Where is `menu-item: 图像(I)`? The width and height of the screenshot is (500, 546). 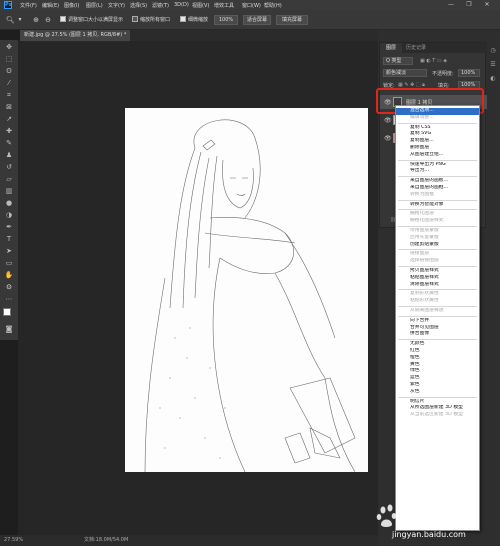
menu-item: 图像(I) is located at coordinates (71, 5).